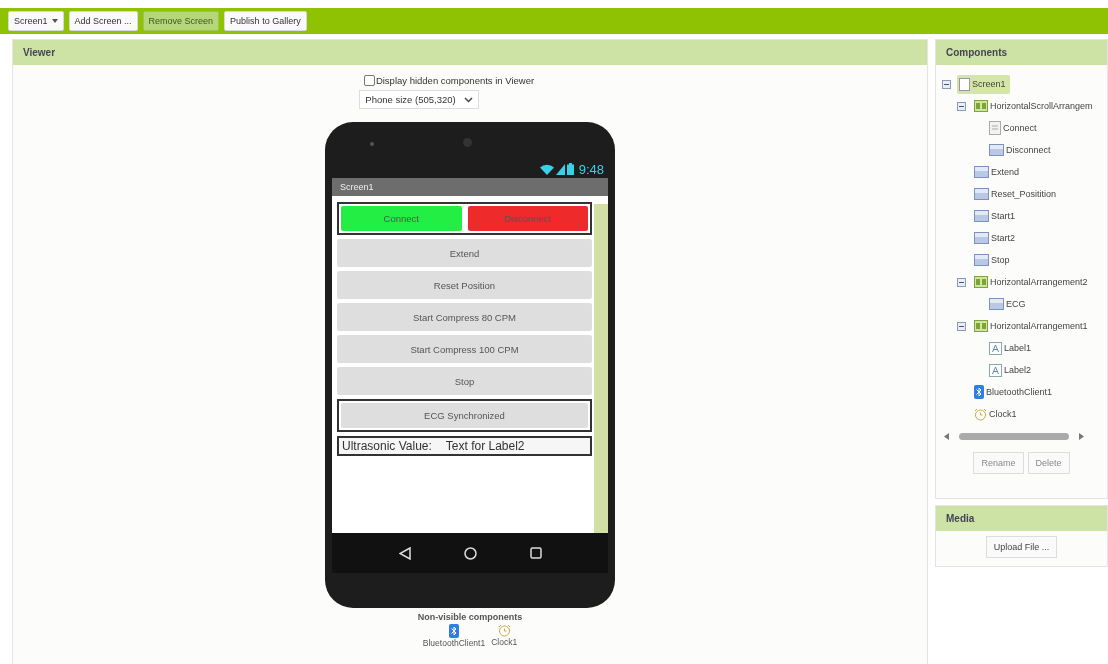 The image size is (1108, 664). Describe the element at coordinates (401, 218) in the screenshot. I see `app-button: Connect` at that location.